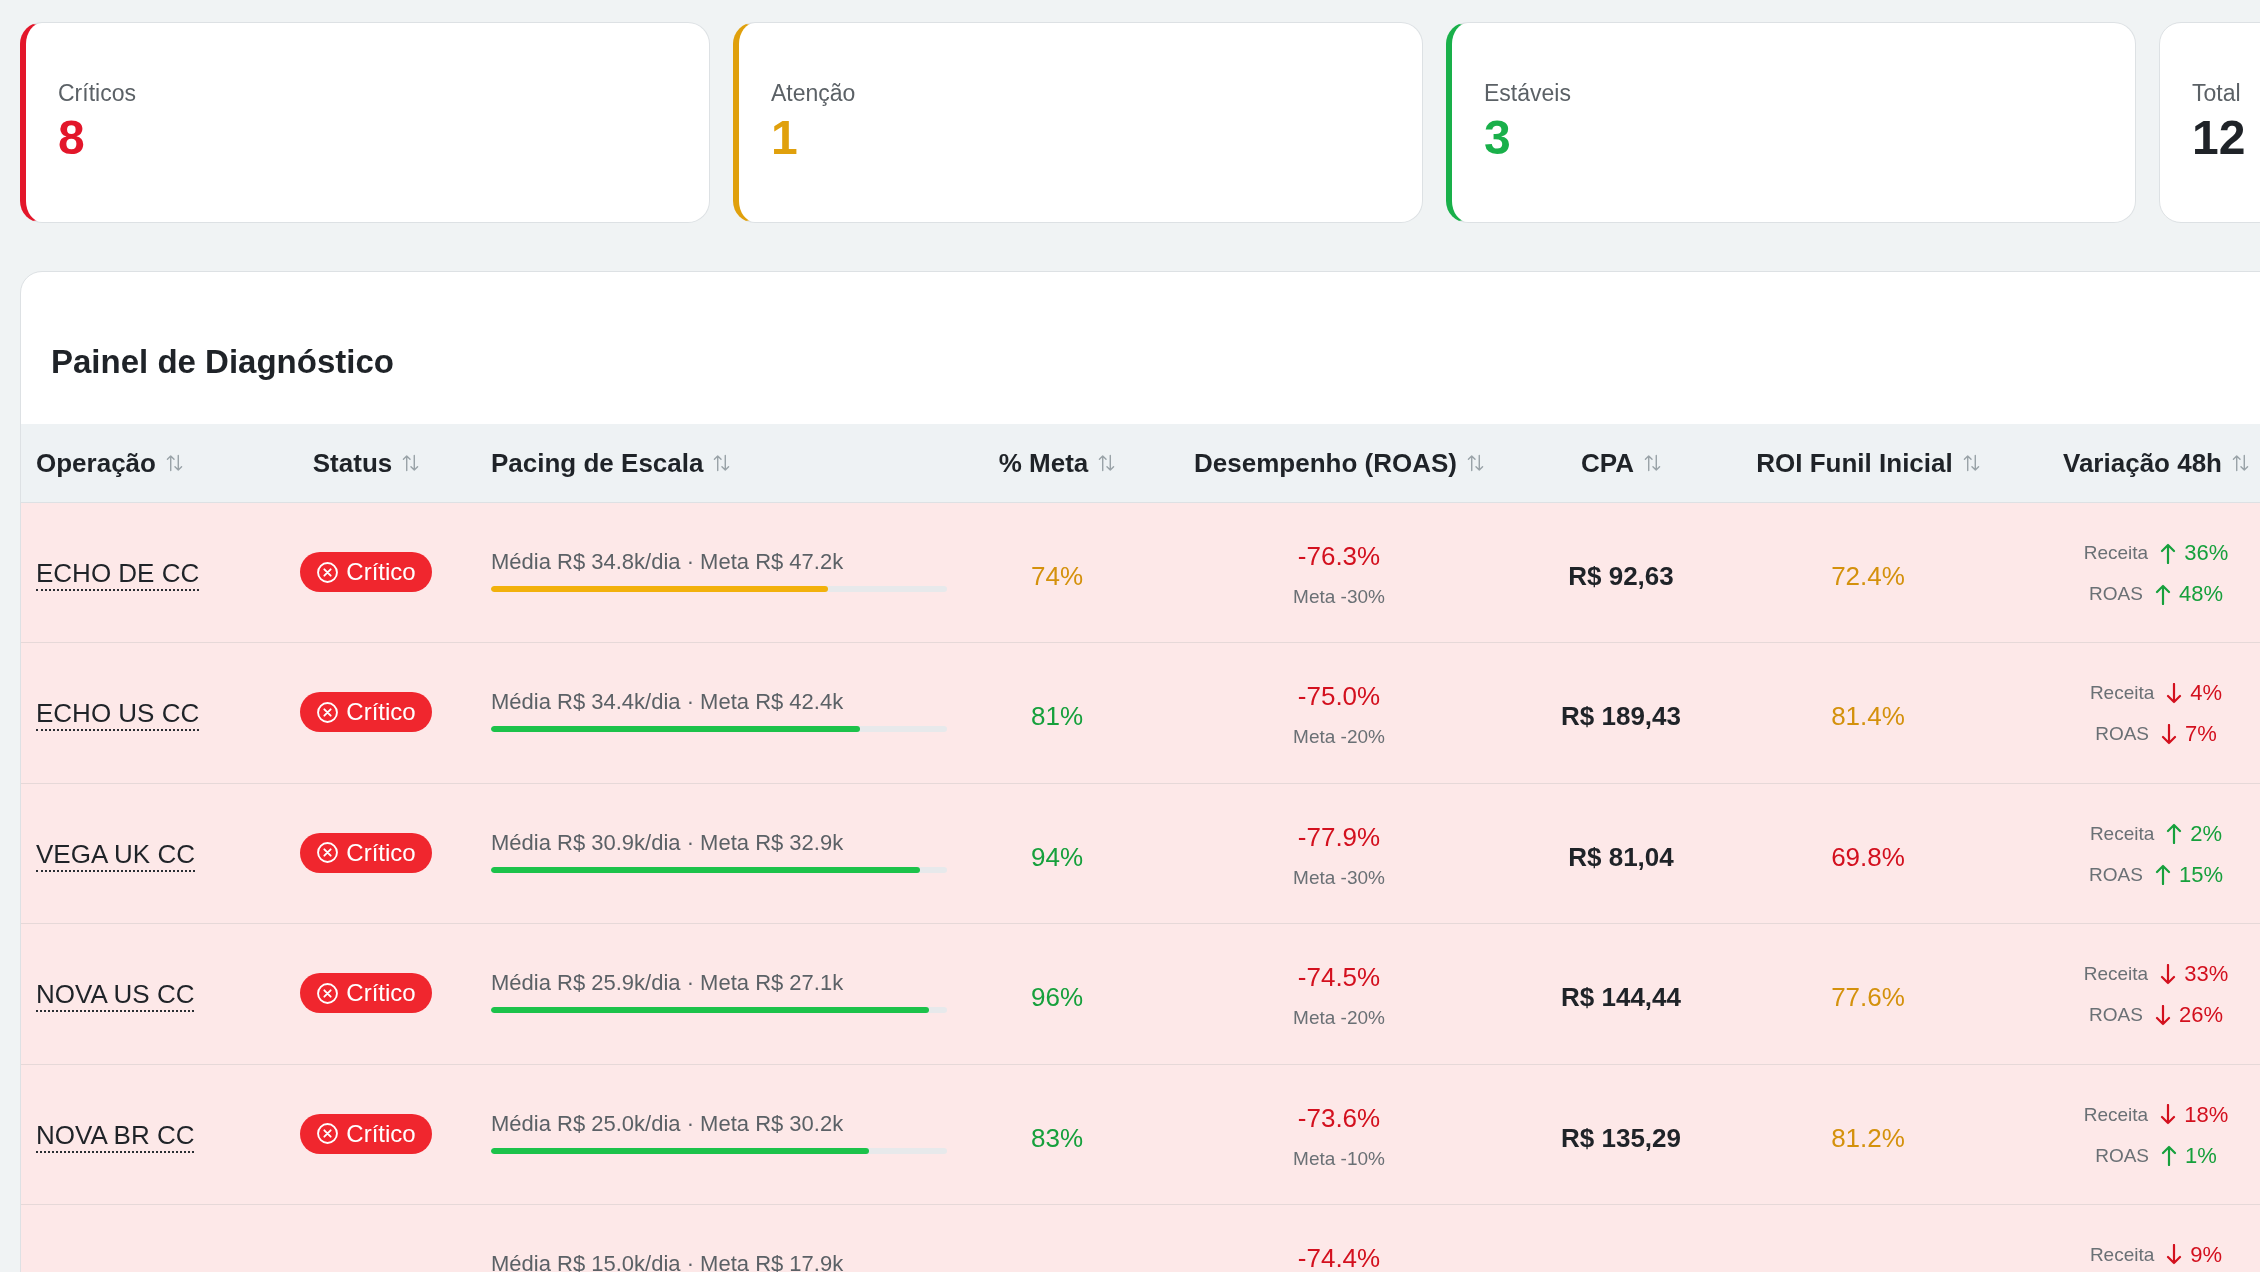 The width and height of the screenshot is (2260, 1272). Describe the element at coordinates (71, 138) in the screenshot. I see `card-value: 8` at that location.